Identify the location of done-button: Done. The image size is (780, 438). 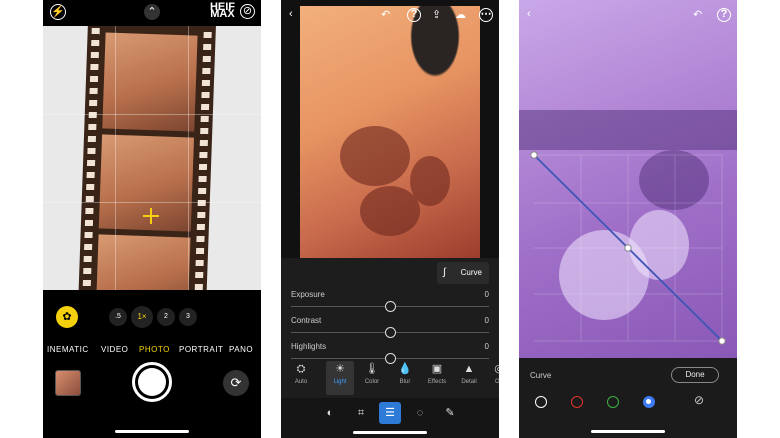
(695, 375).